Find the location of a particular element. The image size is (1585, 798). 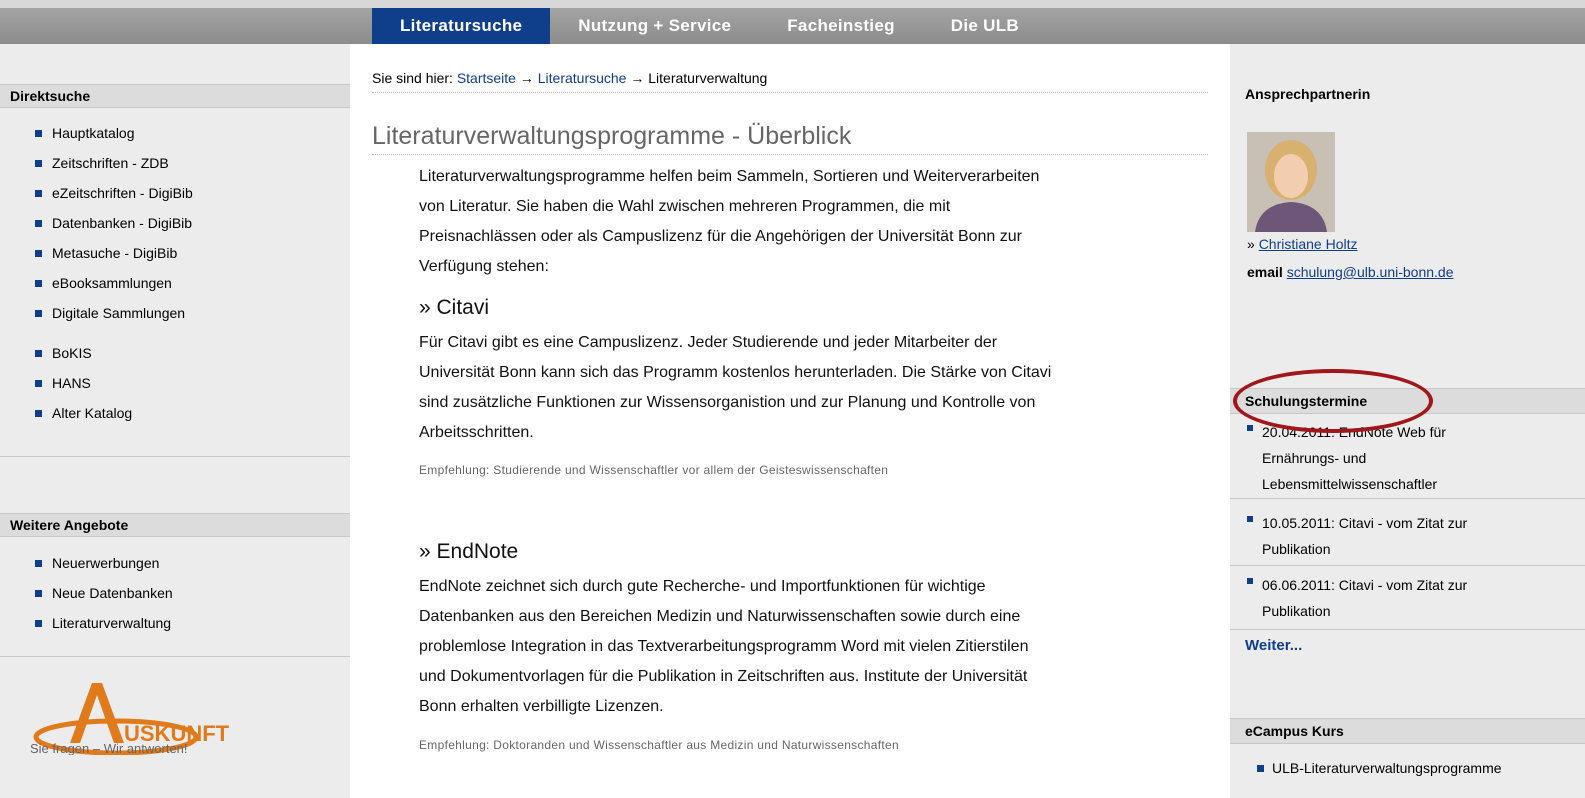

catalog-list: BoKIS HANS Alter Katalog is located at coordinates (175, 383).